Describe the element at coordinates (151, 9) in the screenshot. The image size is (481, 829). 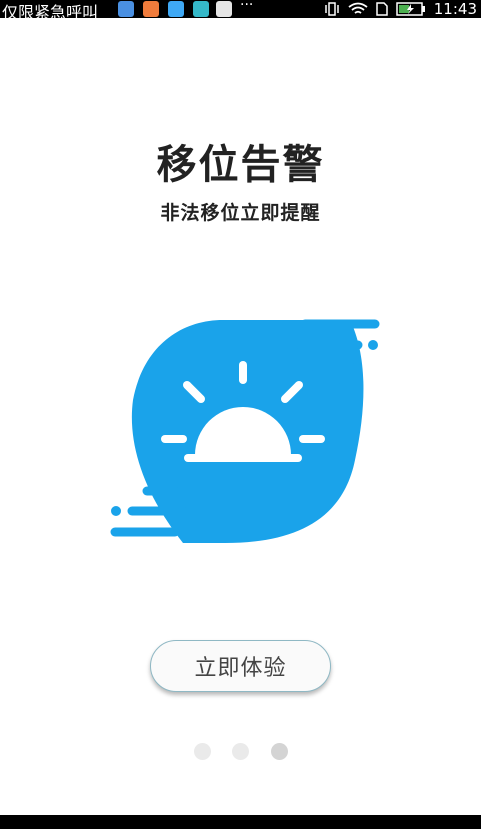
I see `gallery-app-icon` at that location.